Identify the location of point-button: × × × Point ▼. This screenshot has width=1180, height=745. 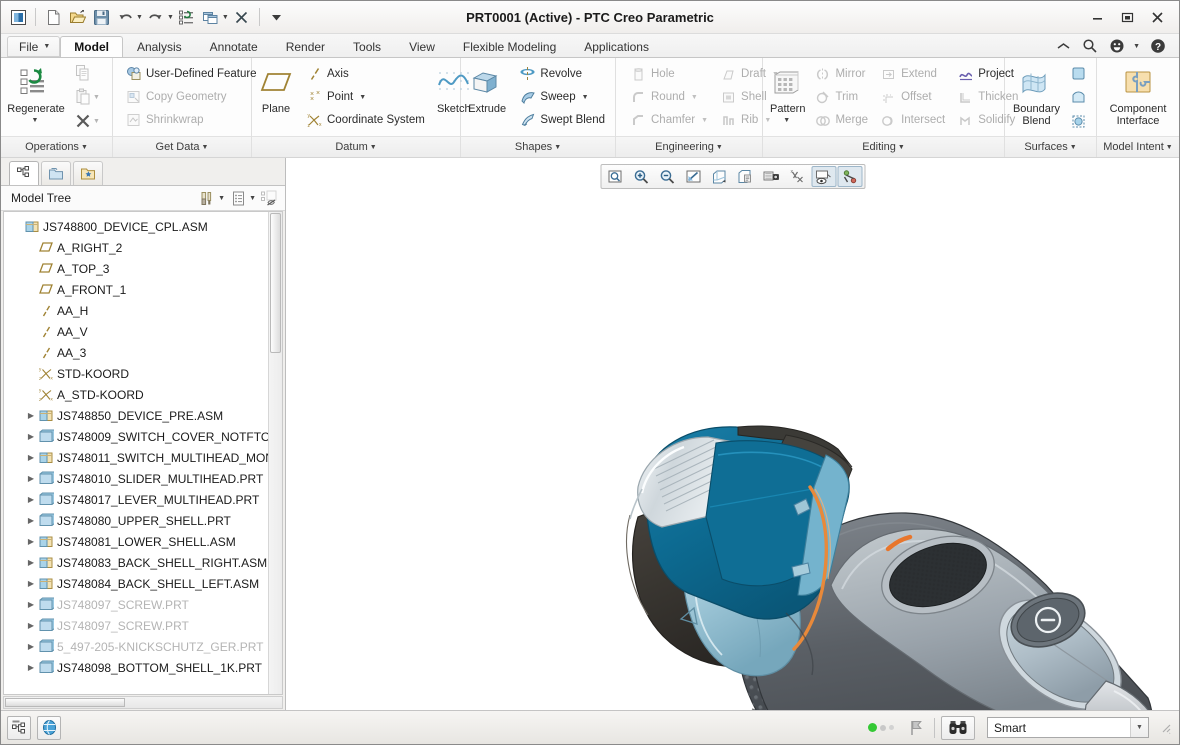
(365, 97).